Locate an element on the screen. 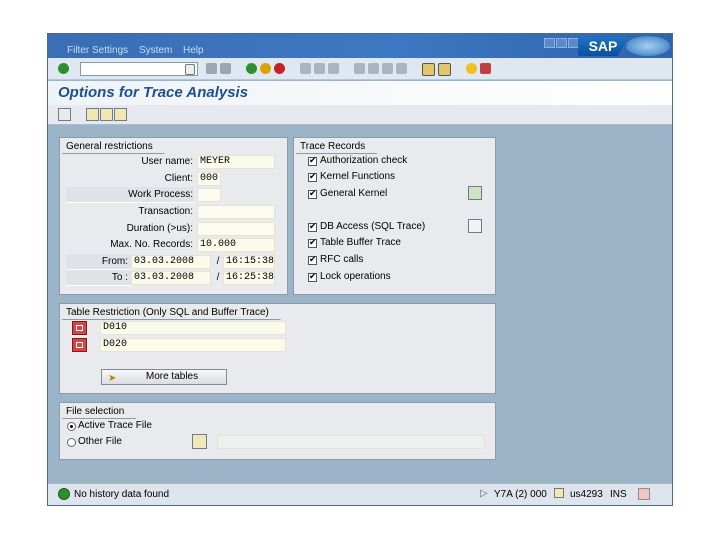 The width and height of the screenshot is (720, 540). db-access-label: DB Access (SQL Trace) is located at coordinates (373, 226).